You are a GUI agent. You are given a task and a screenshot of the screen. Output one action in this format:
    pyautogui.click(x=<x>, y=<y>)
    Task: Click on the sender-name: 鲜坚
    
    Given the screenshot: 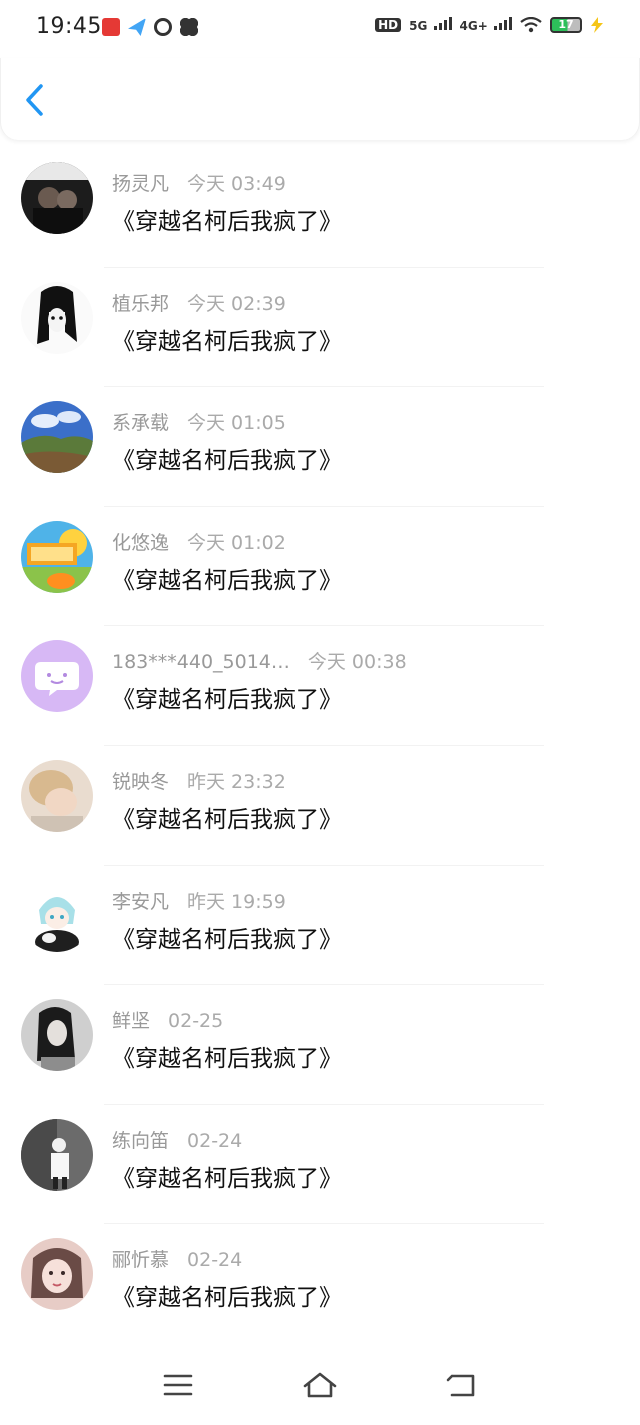 What is the action you would take?
    pyautogui.click(x=131, y=1021)
    